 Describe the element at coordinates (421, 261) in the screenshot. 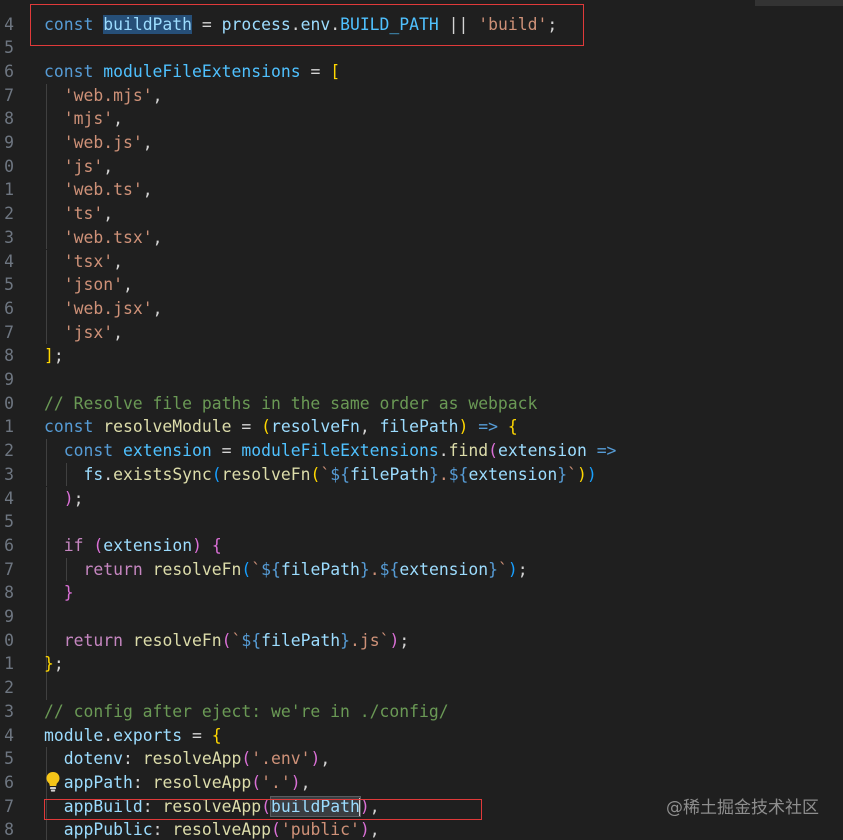

I see `code-line: 4 'tsx',` at that location.